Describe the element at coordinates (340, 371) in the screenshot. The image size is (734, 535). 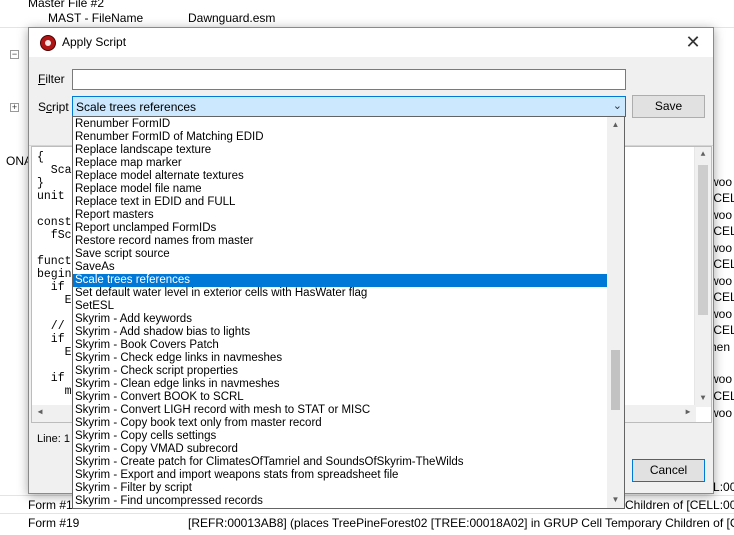
I see `dropdown-item: Skyrim - Check script properties` at that location.